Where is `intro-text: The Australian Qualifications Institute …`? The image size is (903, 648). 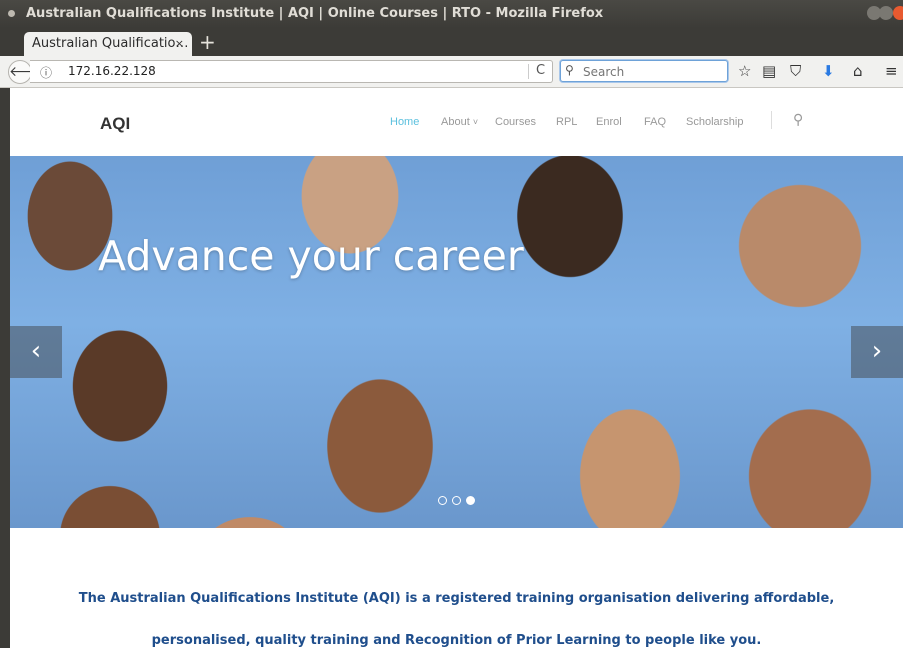 intro-text: The Australian Qualifications Institute … is located at coordinates (456, 613).